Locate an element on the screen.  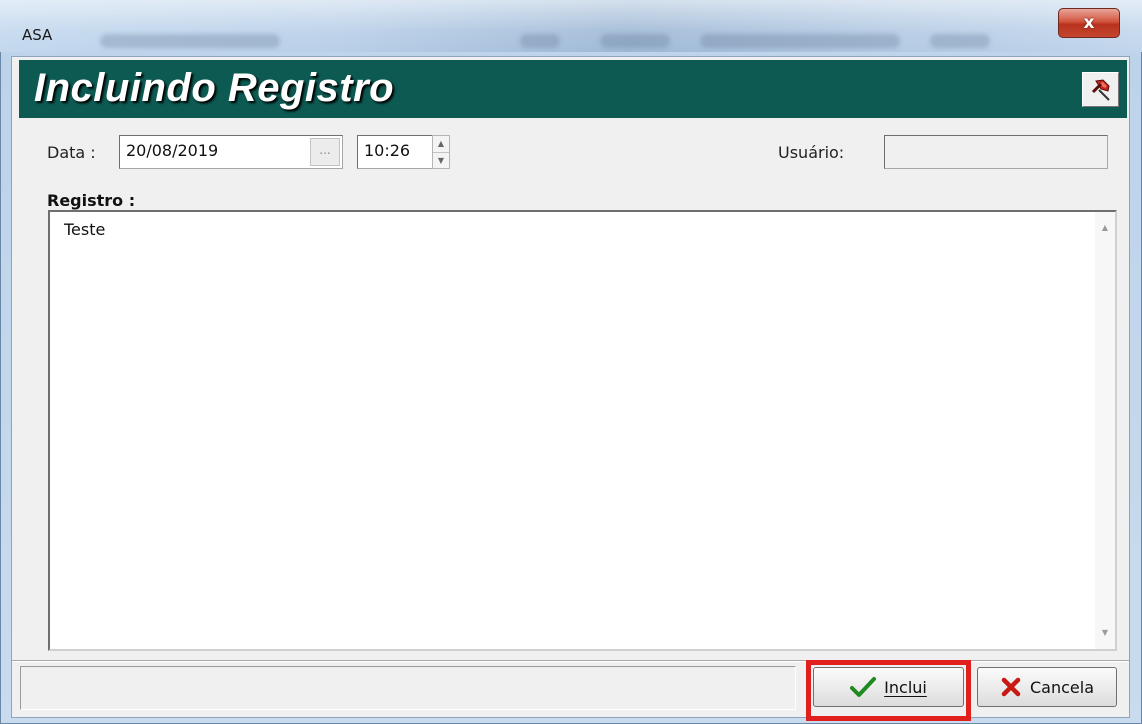
scroll-down-icon: ▼ is located at coordinates (1105, 633).